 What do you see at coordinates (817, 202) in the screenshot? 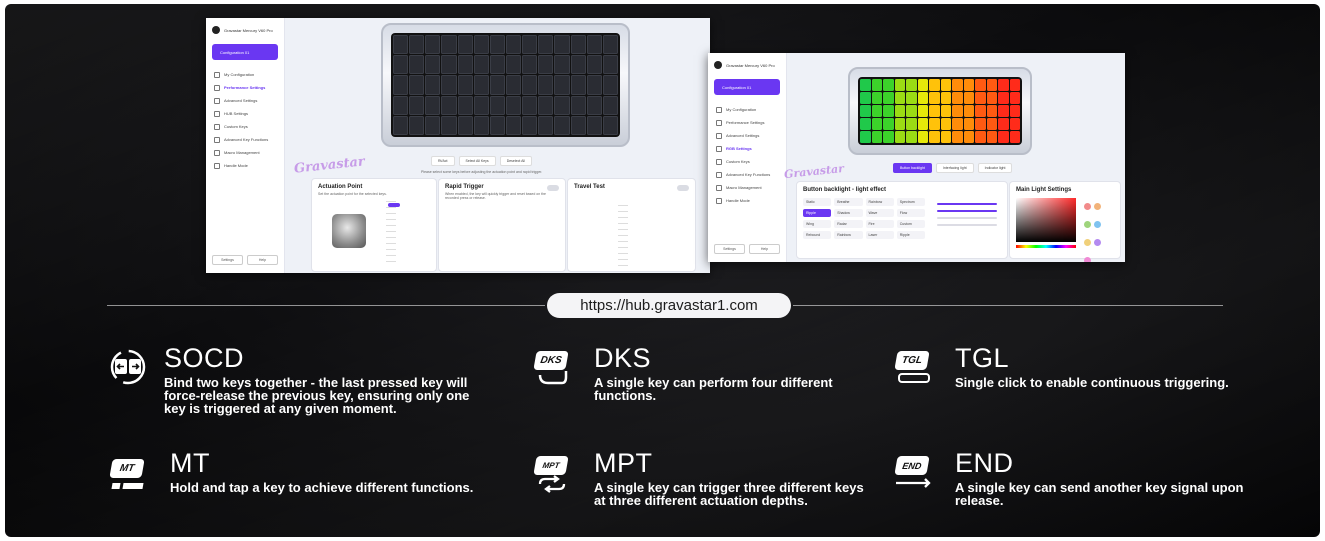
I see `effect-option: Static` at bounding box center [817, 202].